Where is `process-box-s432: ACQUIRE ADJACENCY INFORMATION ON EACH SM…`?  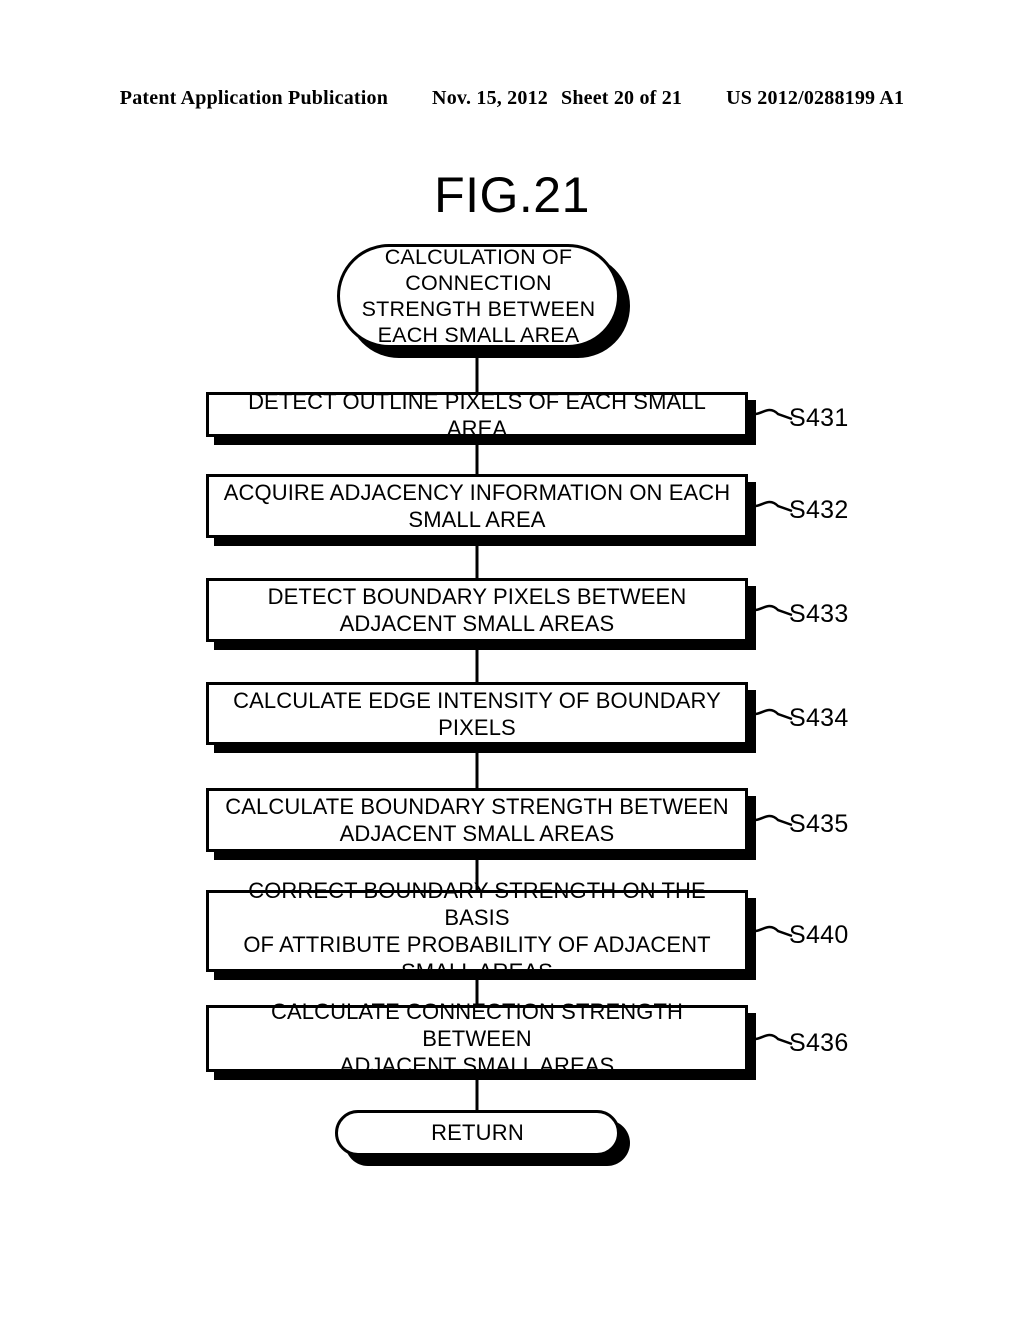
process-box-s432: ACQUIRE ADJACENCY INFORMATION ON EACH SM… is located at coordinates (477, 506).